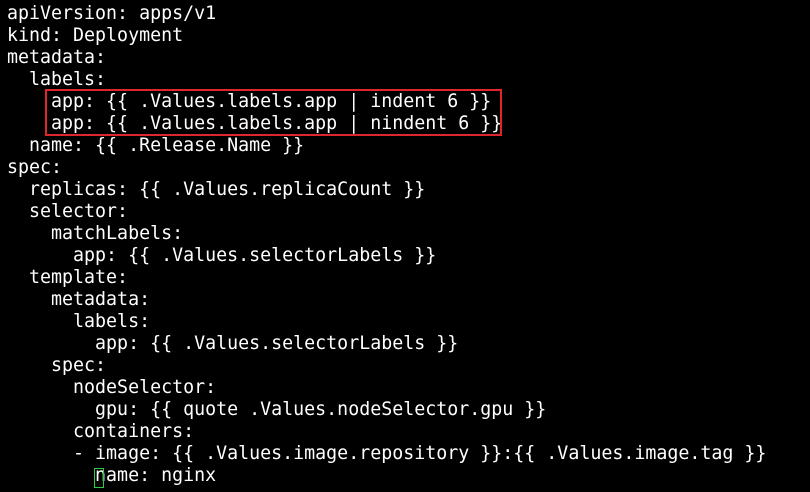  Describe the element at coordinates (112, 387) in the screenshot. I see `code-line-18: nodeSelector:` at that location.